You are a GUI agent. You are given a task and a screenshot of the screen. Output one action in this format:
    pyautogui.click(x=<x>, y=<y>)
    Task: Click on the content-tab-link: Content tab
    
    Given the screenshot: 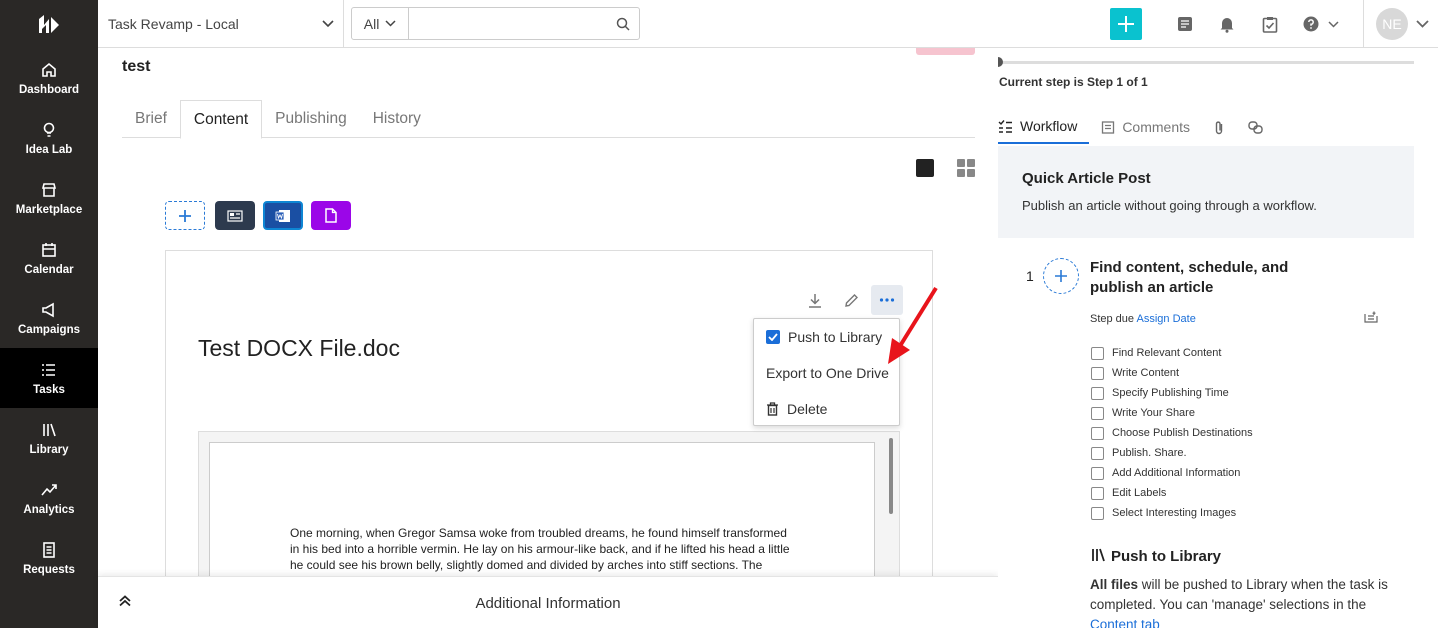 What is the action you would take?
    pyautogui.click(x=1125, y=622)
    